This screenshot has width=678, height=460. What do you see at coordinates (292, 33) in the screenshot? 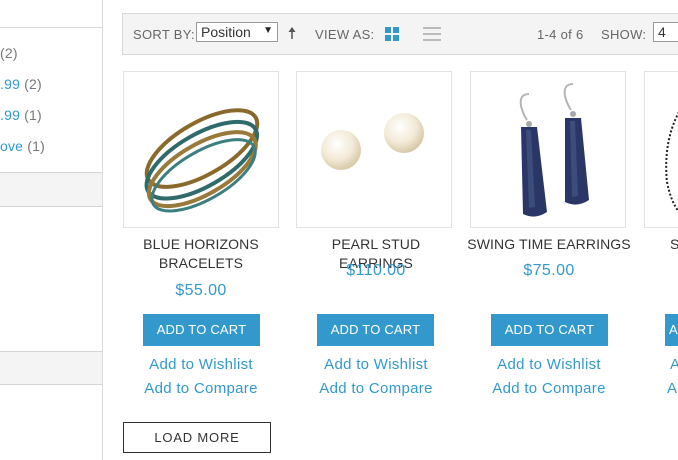
I see `sort-direction-icon` at bounding box center [292, 33].